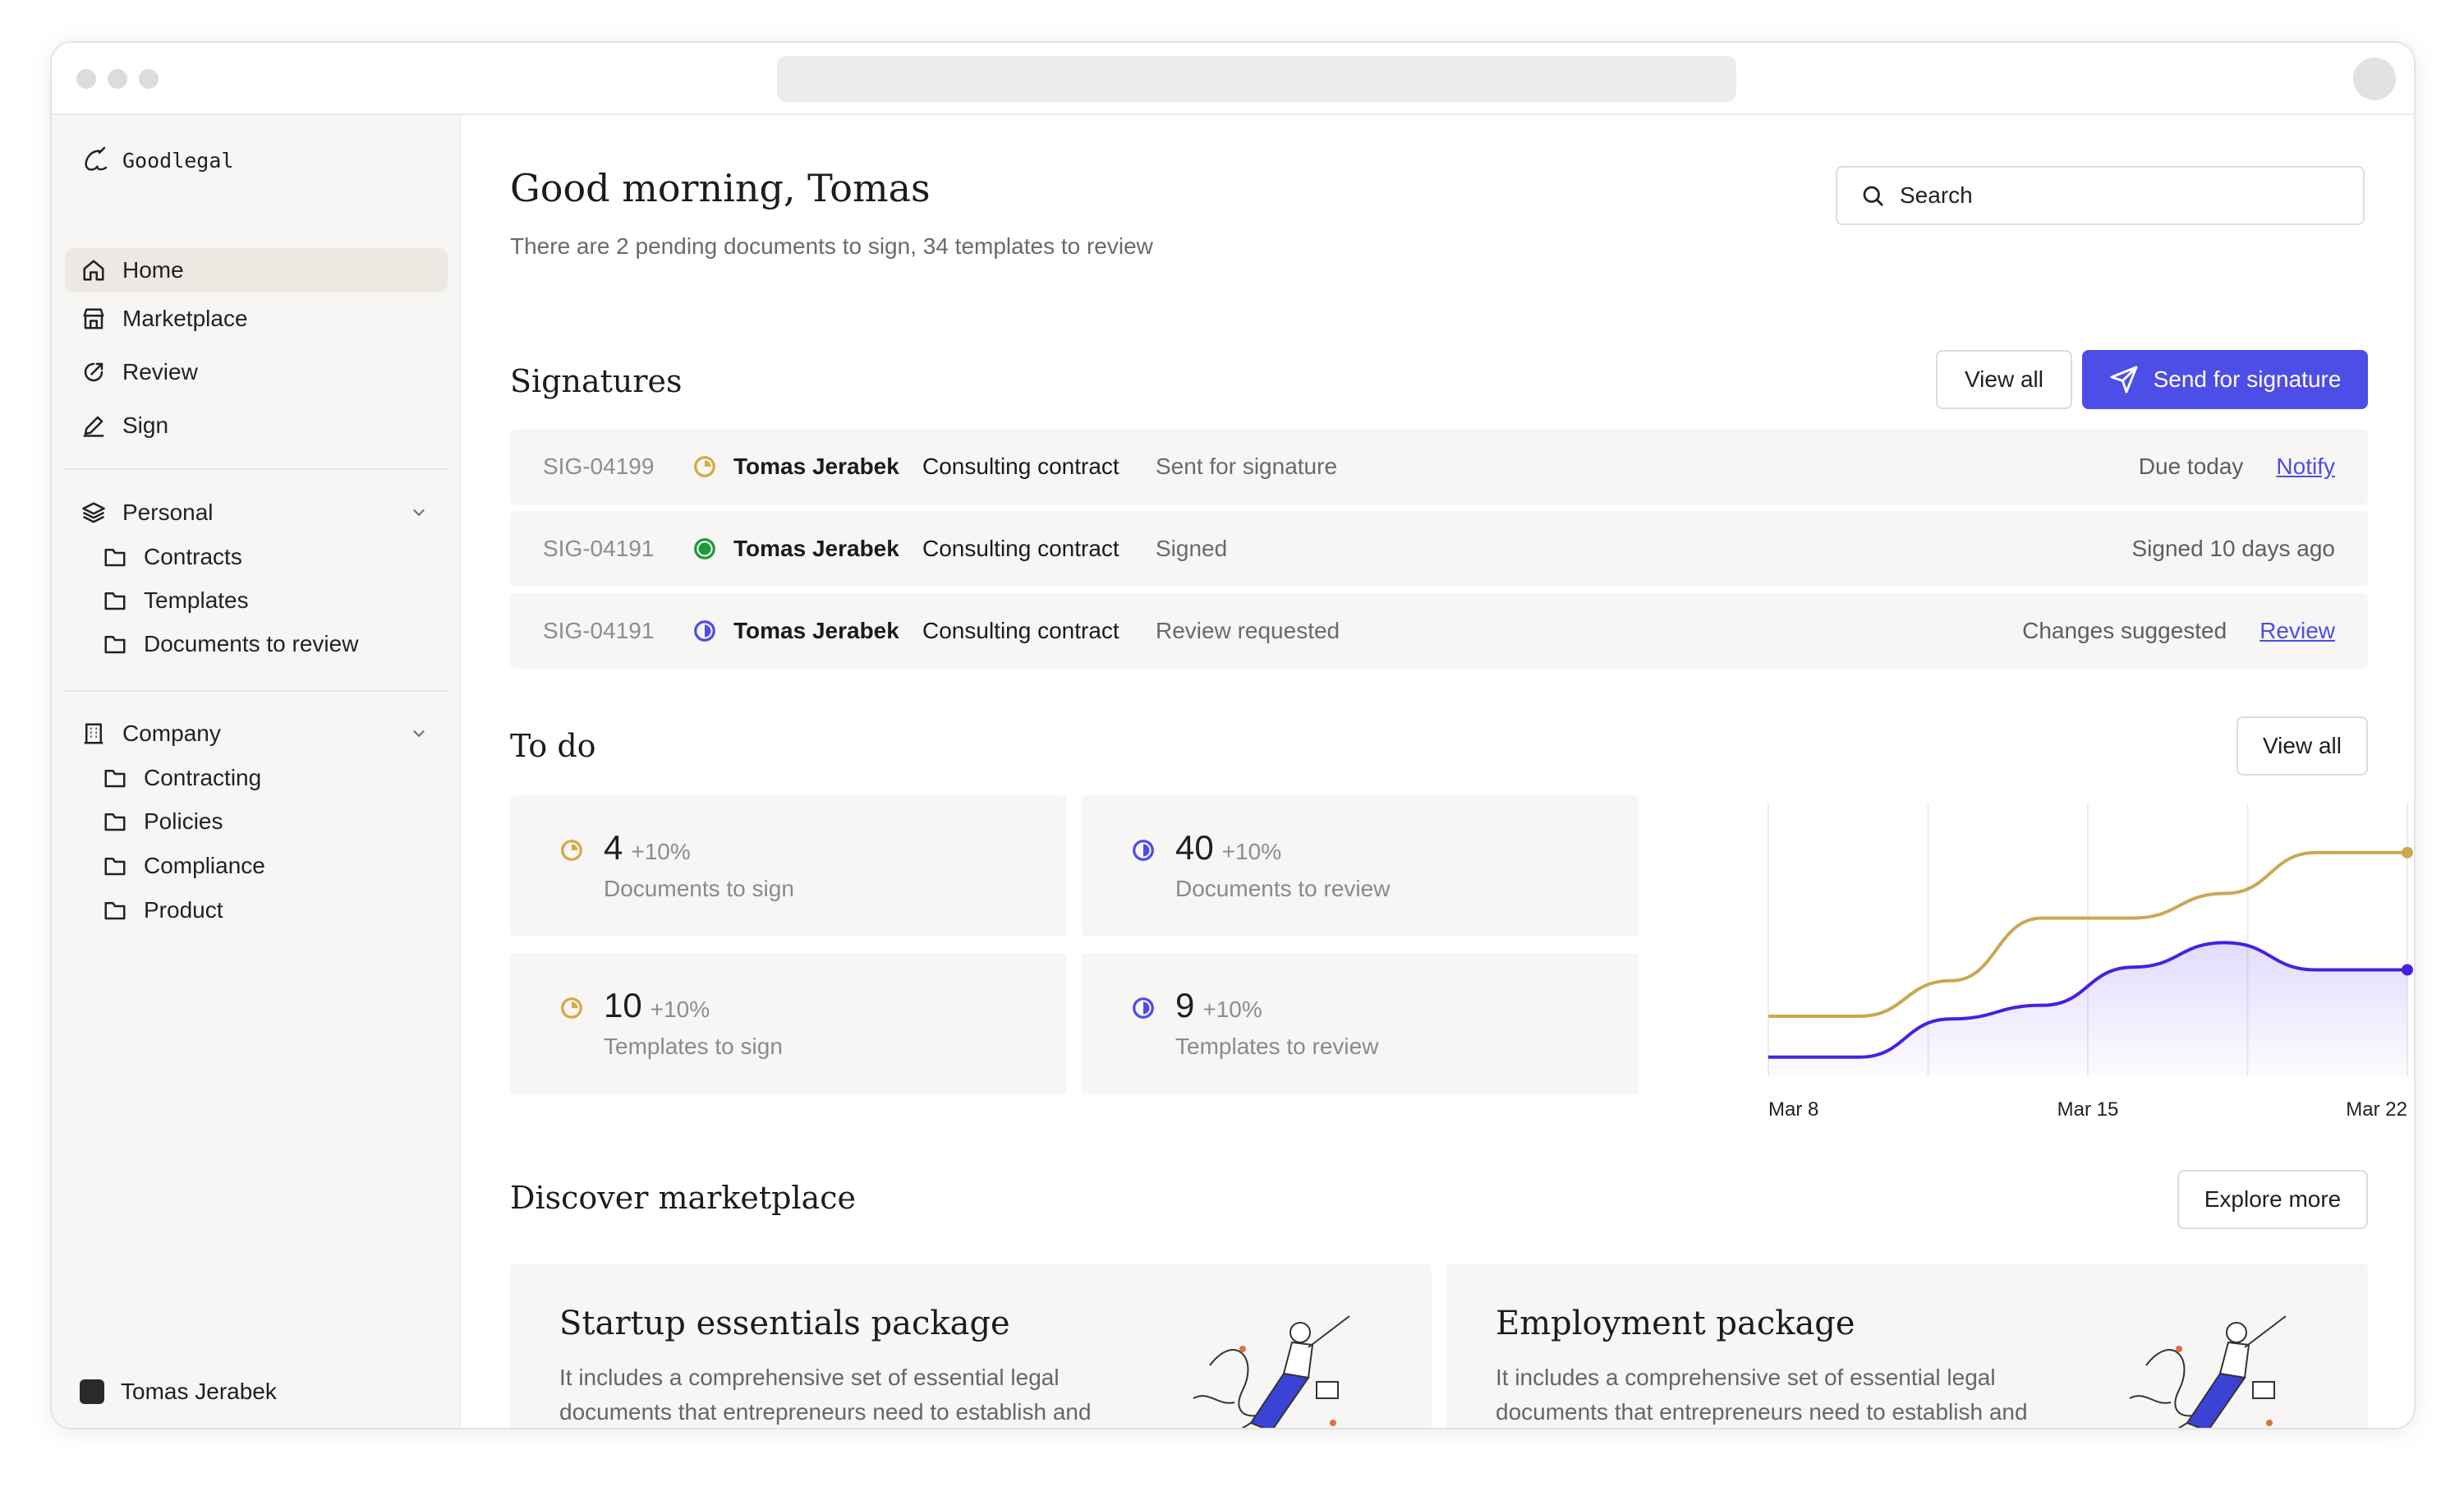 The width and height of the screenshot is (2464, 1487). What do you see at coordinates (2302, 746) in the screenshot?
I see `todo-view-all-button: View all` at bounding box center [2302, 746].